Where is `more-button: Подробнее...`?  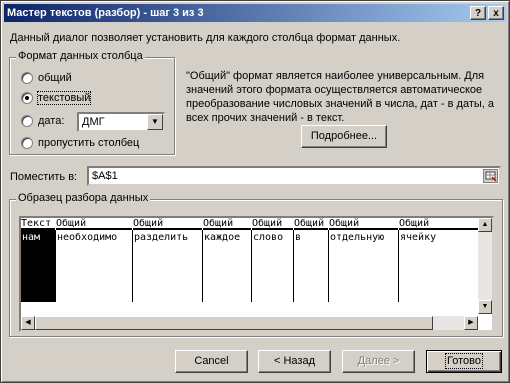 more-button: Подробнее... is located at coordinates (344, 136).